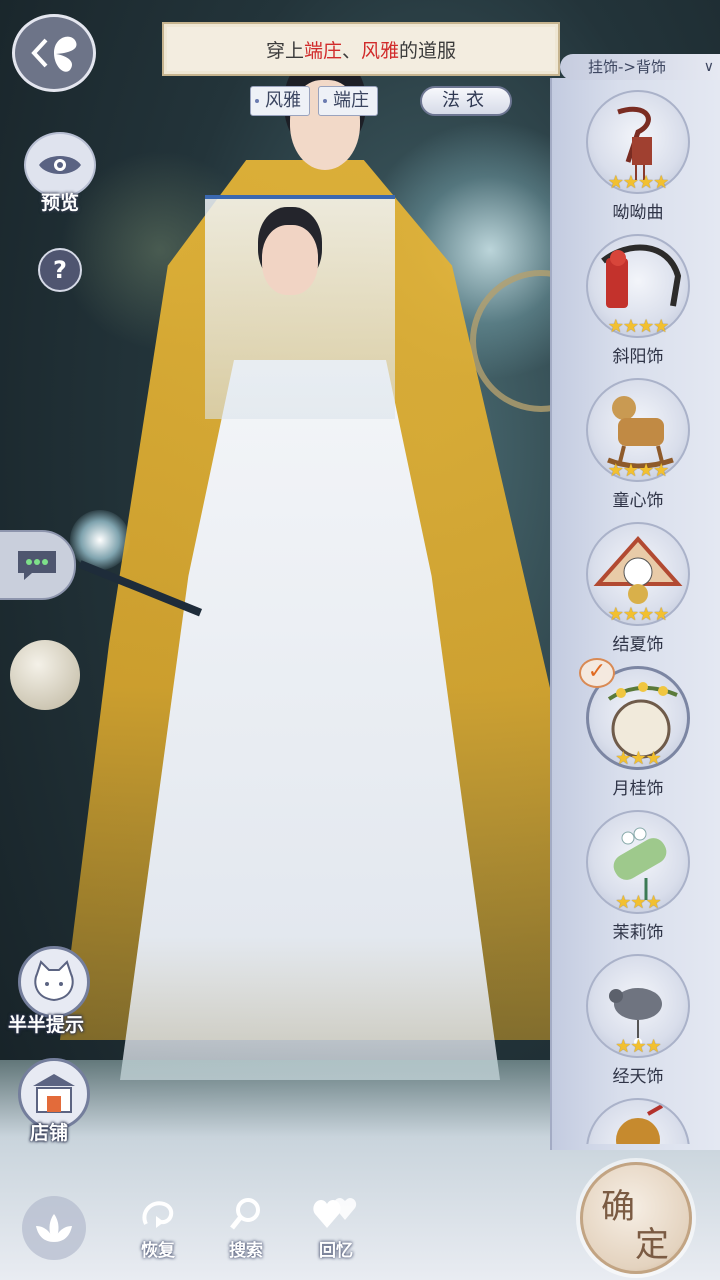  I want to click on style-tags: 风雅 端庄, so click(314, 101).